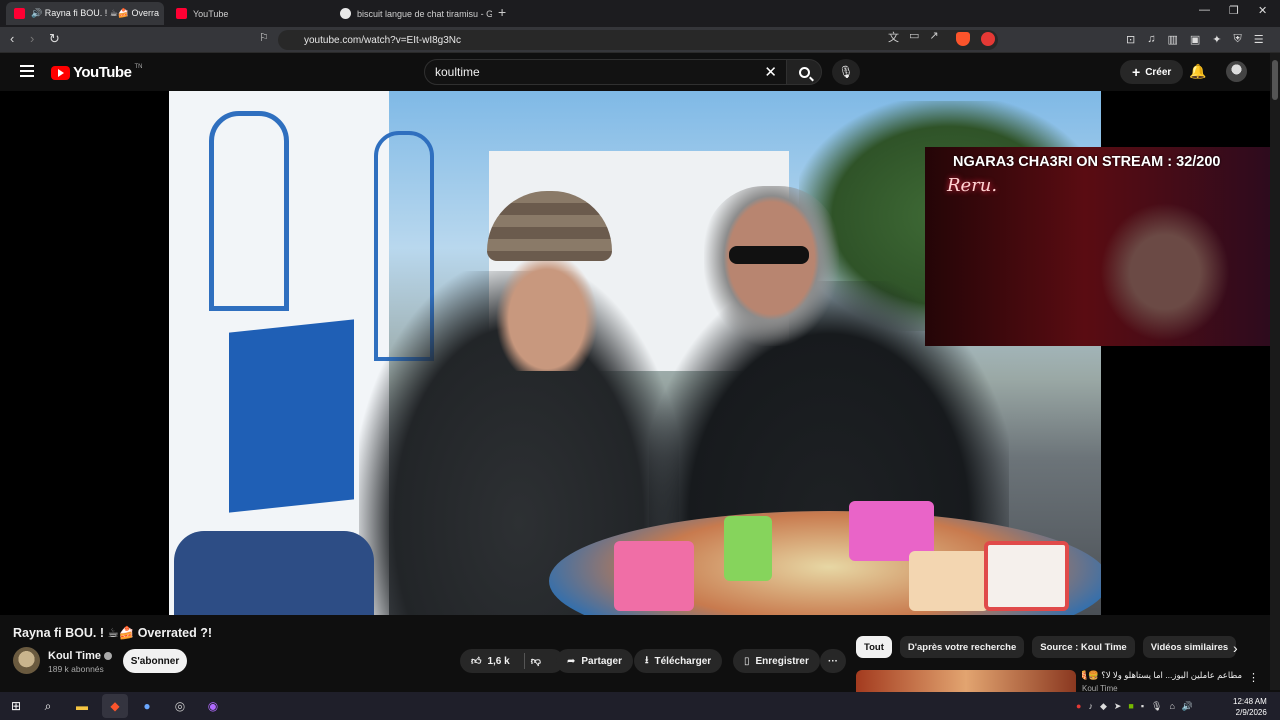 The width and height of the screenshot is (1280, 720). What do you see at coordinates (1236, 71) in the screenshot?
I see `account-avatar` at bounding box center [1236, 71].